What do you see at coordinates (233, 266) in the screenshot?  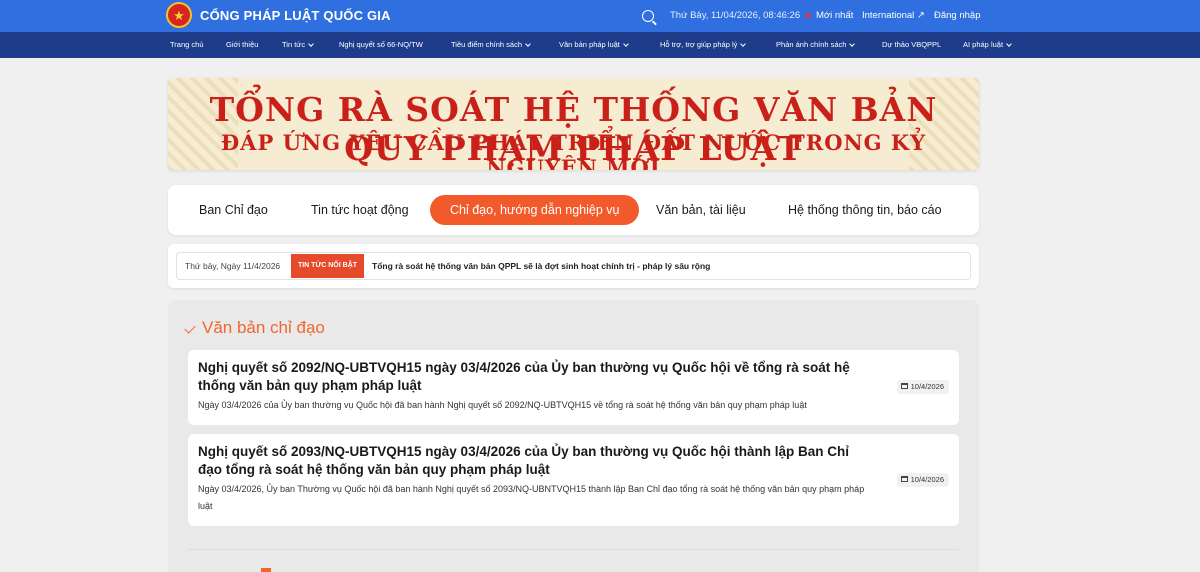 I see `ticker-date: Thứ bảy, Ngày 11/4/2026` at bounding box center [233, 266].